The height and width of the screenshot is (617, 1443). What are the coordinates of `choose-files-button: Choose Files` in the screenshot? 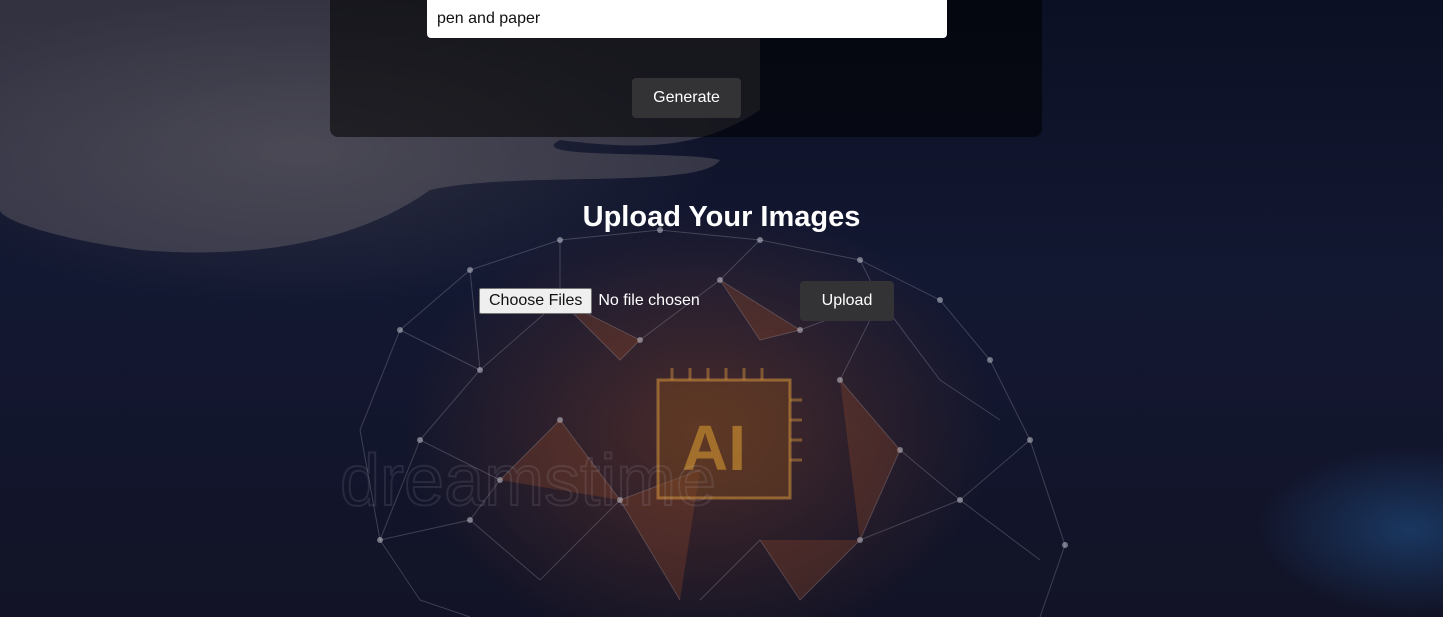 It's located at (536, 301).